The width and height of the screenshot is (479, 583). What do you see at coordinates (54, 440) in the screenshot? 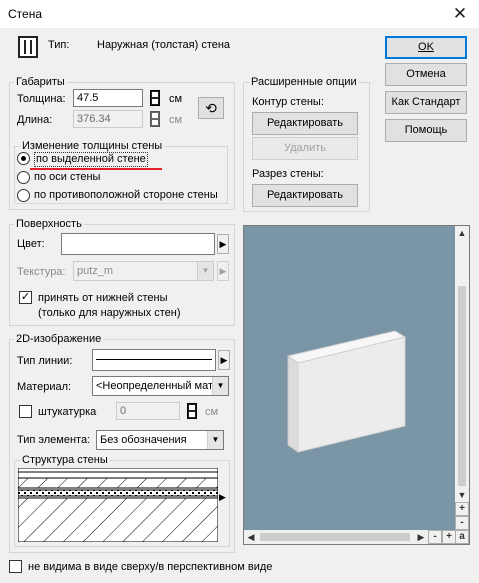
I see `element-type-label: Тип элемента:` at bounding box center [54, 440].